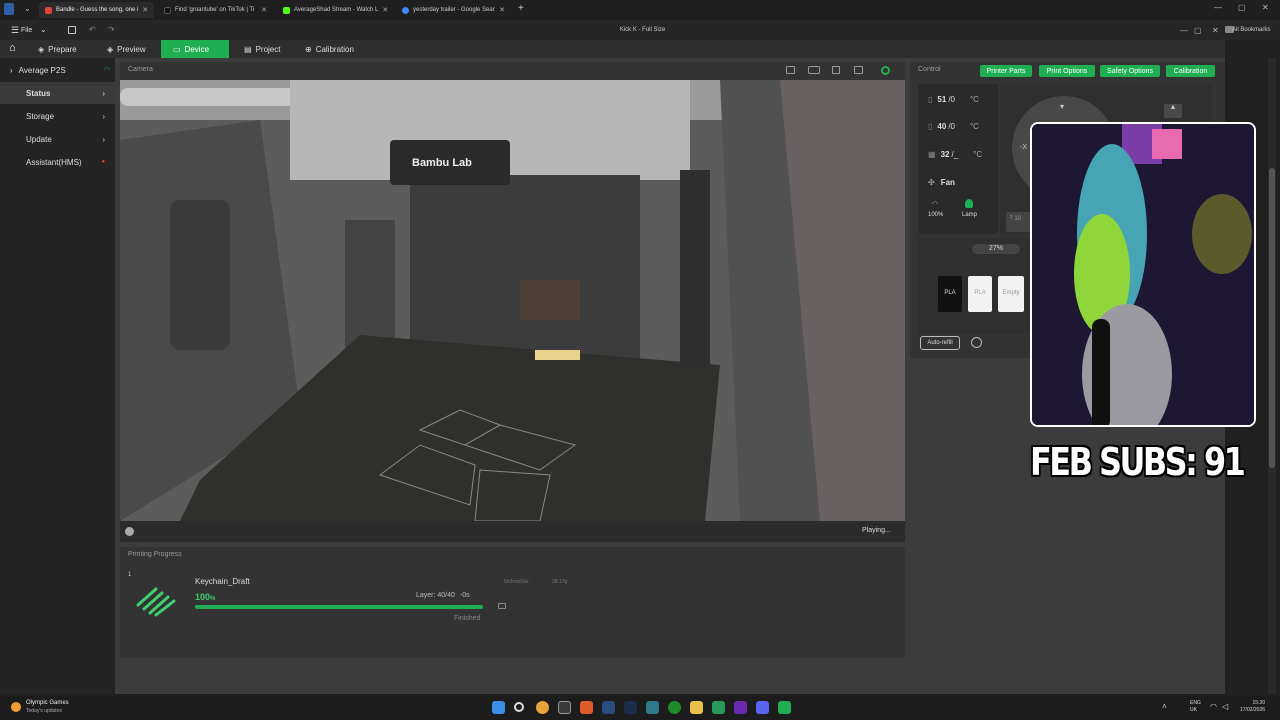 This screenshot has width=1280, height=720. What do you see at coordinates (140, 69) in the screenshot?
I see `camera-title: Camera` at bounding box center [140, 69].